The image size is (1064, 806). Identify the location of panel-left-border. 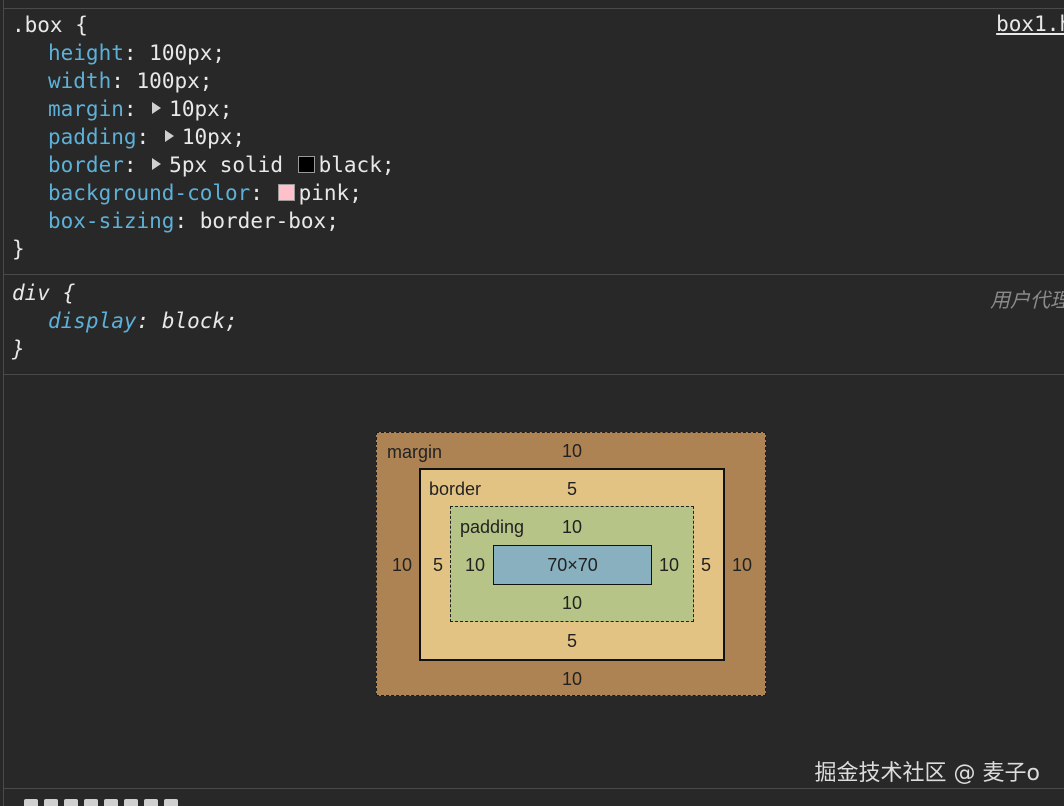
(3, 403).